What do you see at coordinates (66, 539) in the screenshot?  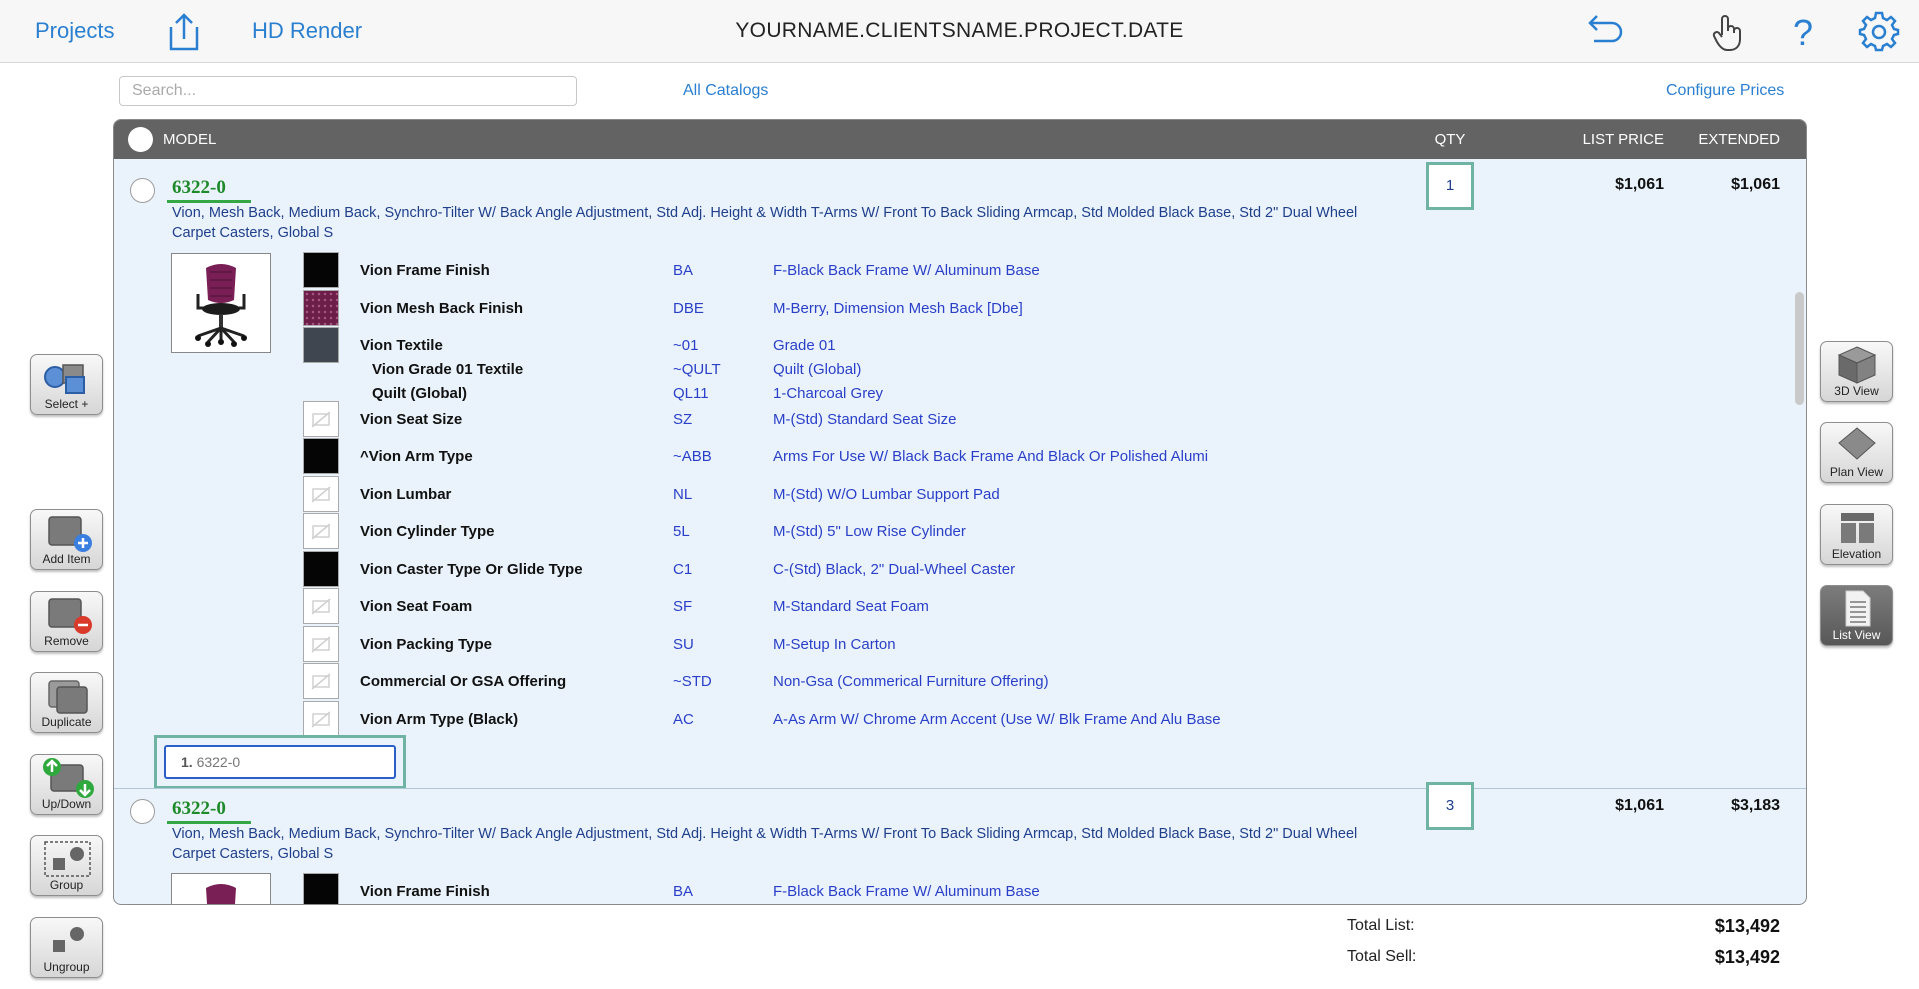 I see `add-item-button: Add Item` at bounding box center [66, 539].